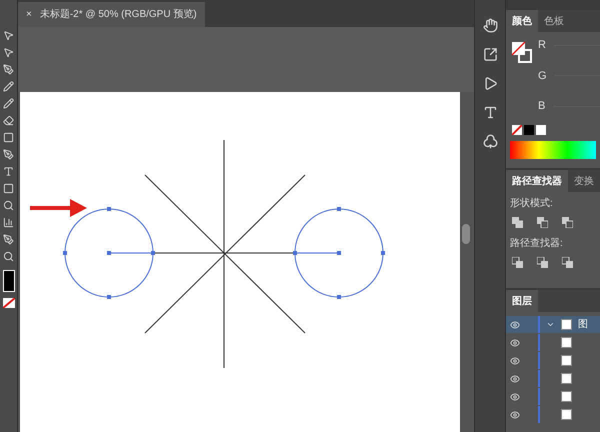 The width and height of the screenshot is (600, 432). Describe the element at coordinates (553, 149) in the screenshot. I see `color-spectrum` at that location.